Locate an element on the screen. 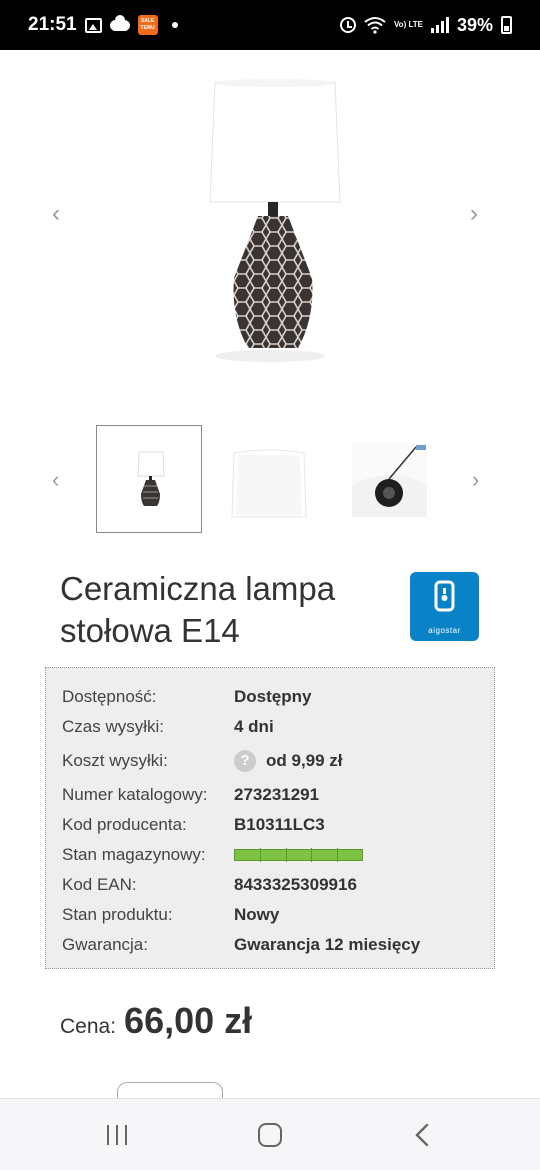 The image size is (540, 1170). signal-icon is located at coordinates (439, 25).